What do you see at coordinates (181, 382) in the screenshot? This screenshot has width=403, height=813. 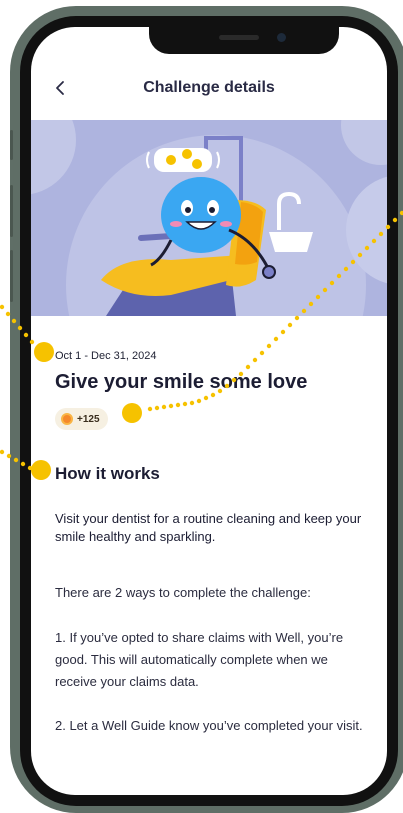 I see `challenge-title: Give your smile some love` at bounding box center [181, 382].